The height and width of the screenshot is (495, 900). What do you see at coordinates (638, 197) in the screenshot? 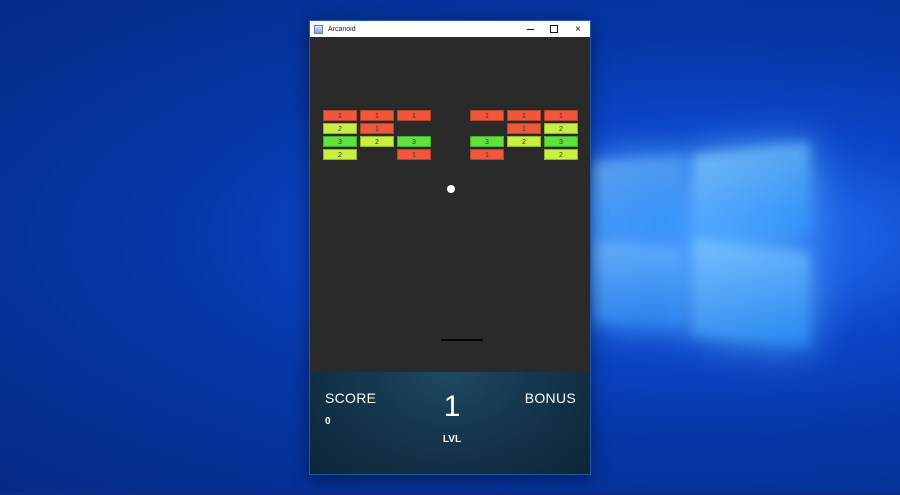
I see `logo-pane-top-left` at bounding box center [638, 197].